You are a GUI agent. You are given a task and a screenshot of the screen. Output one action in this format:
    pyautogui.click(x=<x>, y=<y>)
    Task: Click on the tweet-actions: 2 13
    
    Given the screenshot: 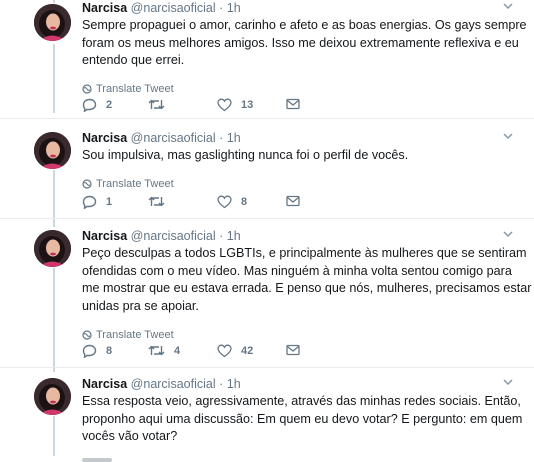 What is the action you would take?
    pyautogui.click(x=202, y=106)
    